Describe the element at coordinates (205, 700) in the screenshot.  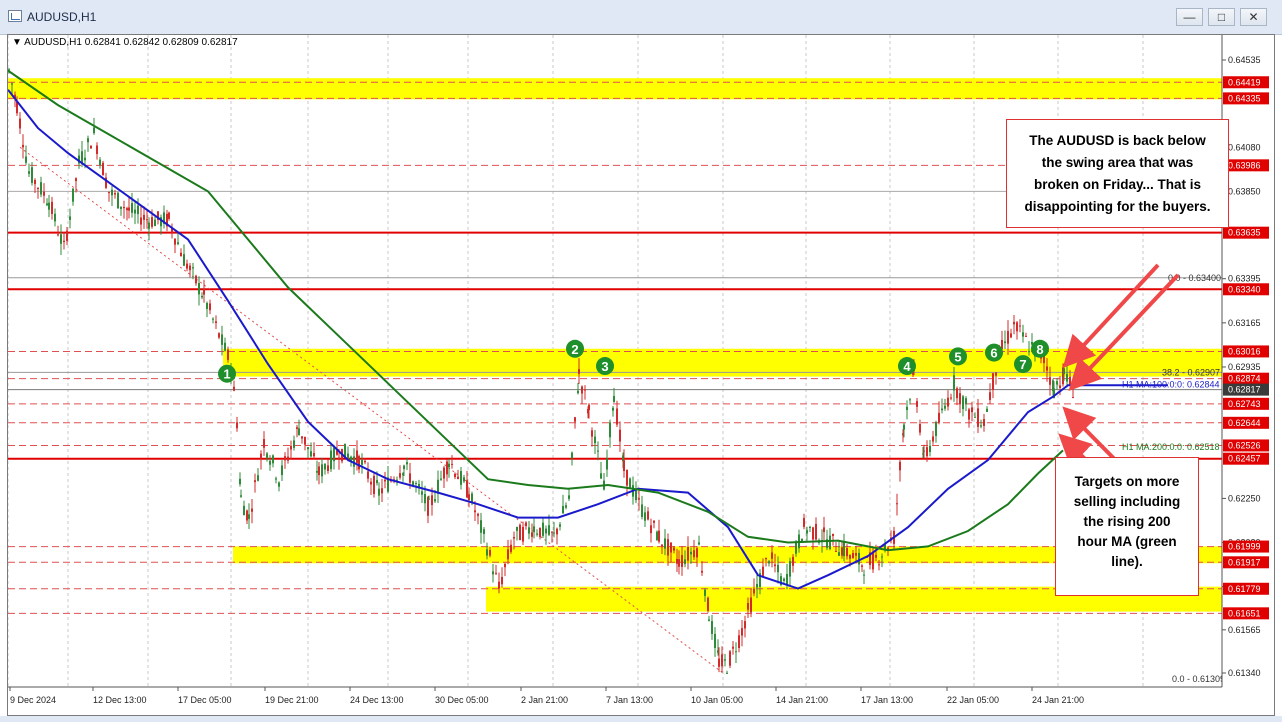
I see `time-tick-label: 17 Dec 05:00` at that location.